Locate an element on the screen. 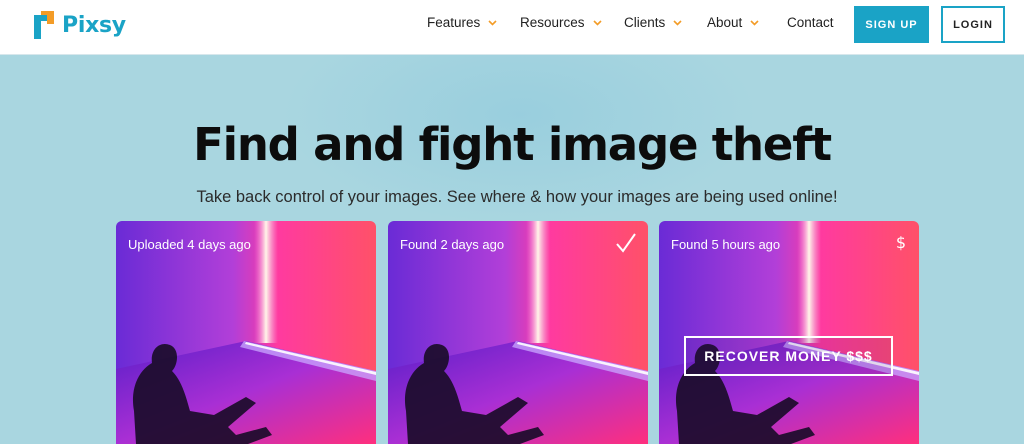 The width and height of the screenshot is (1024, 444). nav-item-label: About is located at coordinates (725, 22).